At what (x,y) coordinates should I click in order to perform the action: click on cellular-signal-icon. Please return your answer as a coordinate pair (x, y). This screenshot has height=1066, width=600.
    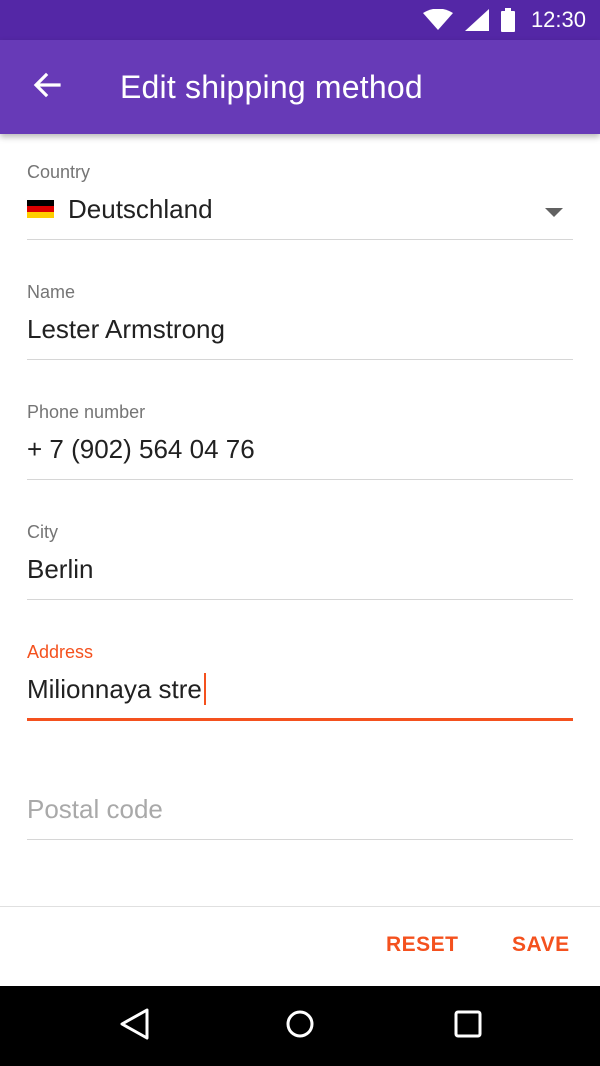
    Looking at the image, I should click on (476, 20).